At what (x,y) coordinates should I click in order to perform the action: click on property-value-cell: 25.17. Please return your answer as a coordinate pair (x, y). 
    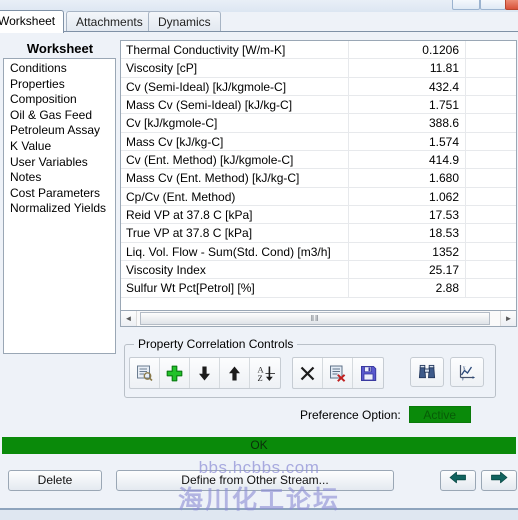
    Looking at the image, I should click on (407, 270).